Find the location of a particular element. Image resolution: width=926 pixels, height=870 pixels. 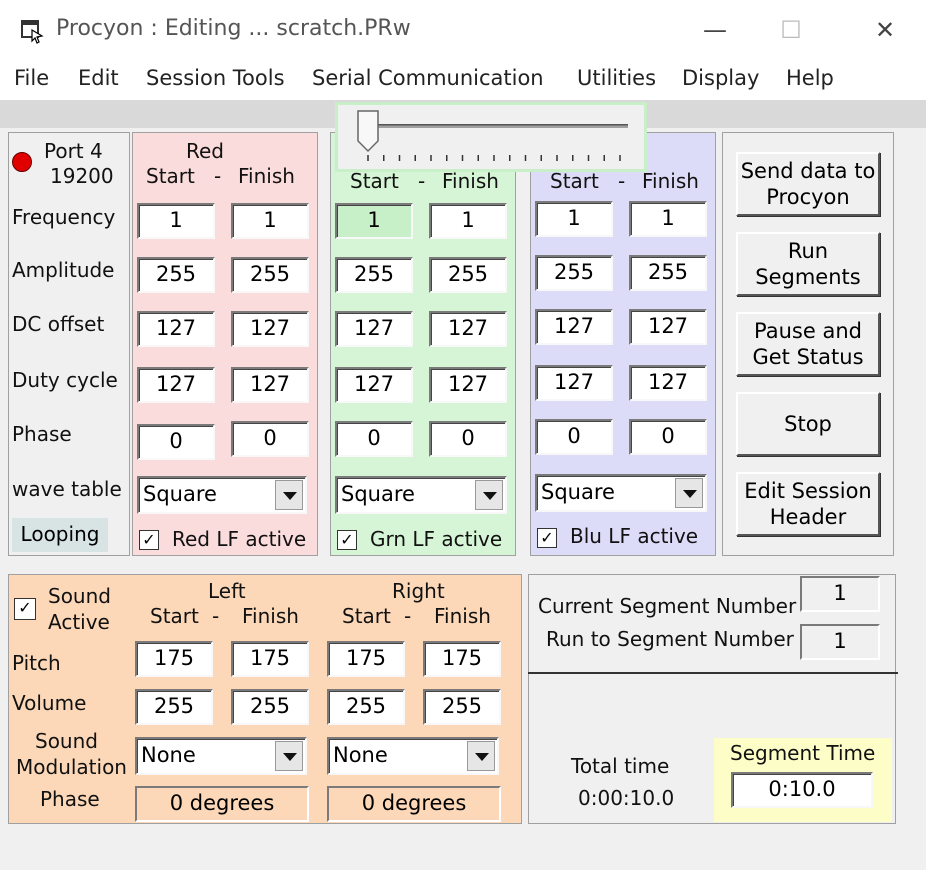

pause-get-status-button: Pause and Get Status is located at coordinates (808, 344).